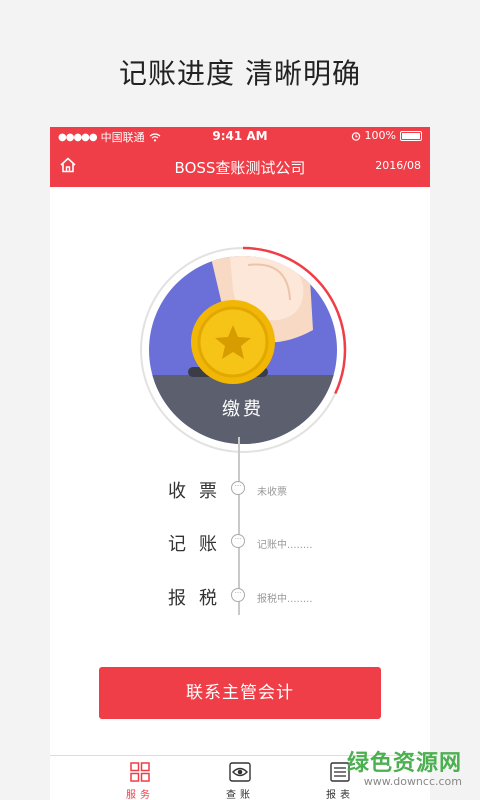 Image resolution: width=480 pixels, height=800 pixels. What do you see at coordinates (243, 409) in the screenshot?
I see `pay-label: 缴费` at bounding box center [243, 409].